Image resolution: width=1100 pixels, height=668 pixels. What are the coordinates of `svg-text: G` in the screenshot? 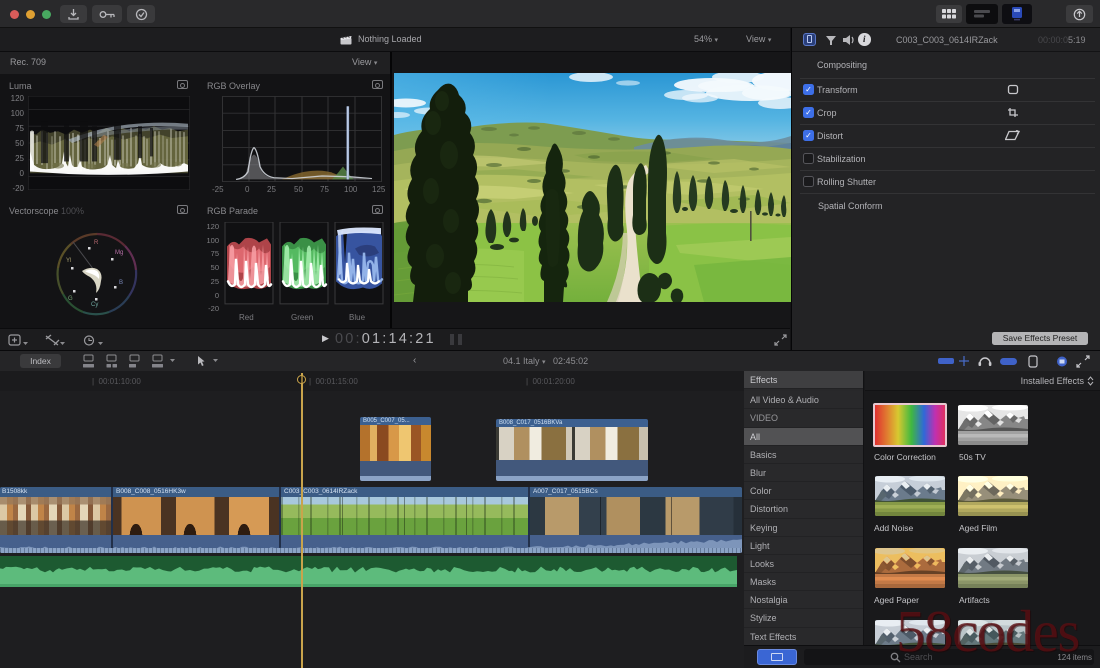 It's located at (70, 299).